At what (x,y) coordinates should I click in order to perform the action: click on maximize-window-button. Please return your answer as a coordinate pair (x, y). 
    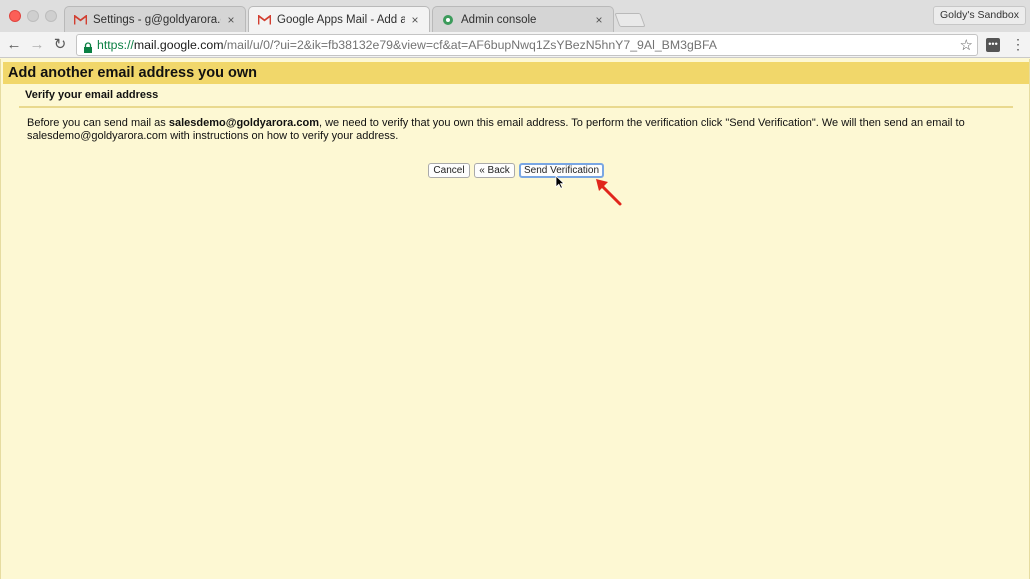
    Looking at the image, I should click on (51, 16).